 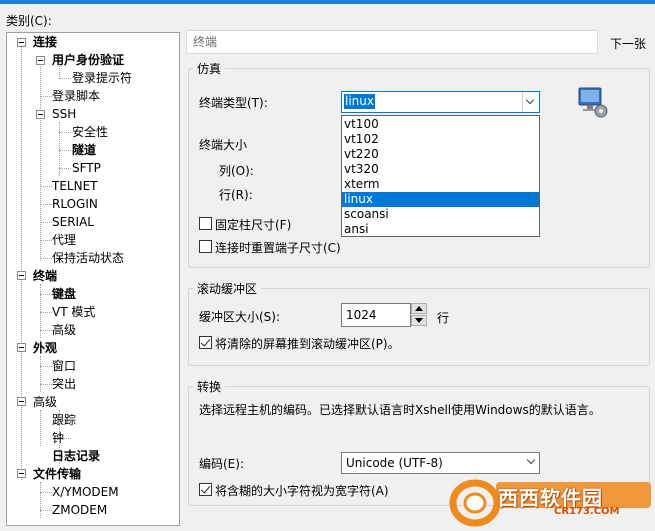 What do you see at coordinates (236, 171) in the screenshot?
I see `columns-label: 列(O):` at bounding box center [236, 171].